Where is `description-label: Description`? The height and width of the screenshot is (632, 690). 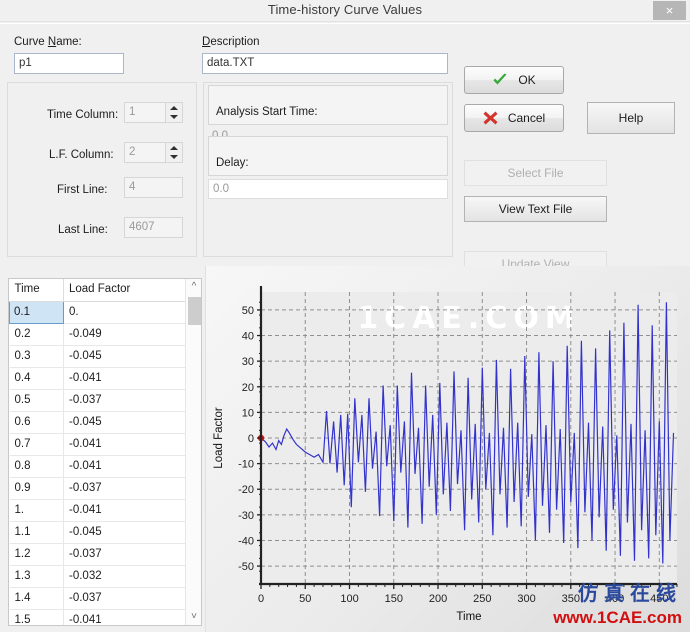 description-label: Description is located at coordinates (231, 42).